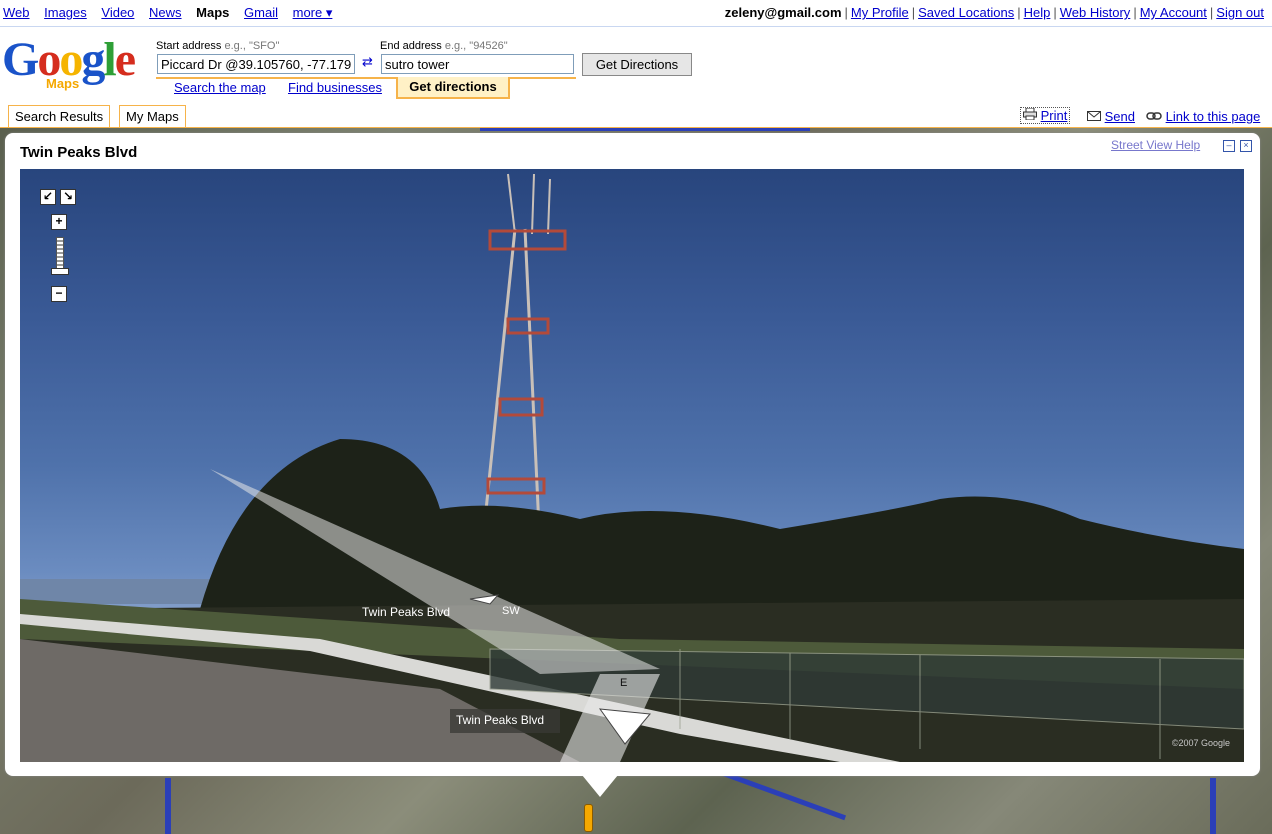  Describe the element at coordinates (1155, 145) in the screenshot. I see `street-view-help-link: Street View Help` at that location.